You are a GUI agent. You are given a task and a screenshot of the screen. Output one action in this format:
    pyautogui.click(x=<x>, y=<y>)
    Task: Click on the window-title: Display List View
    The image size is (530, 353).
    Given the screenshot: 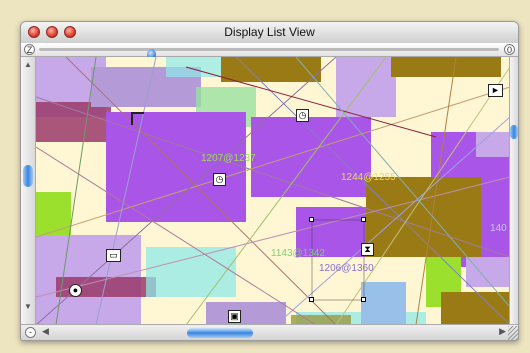 What is the action you would take?
    pyautogui.click(x=269, y=32)
    